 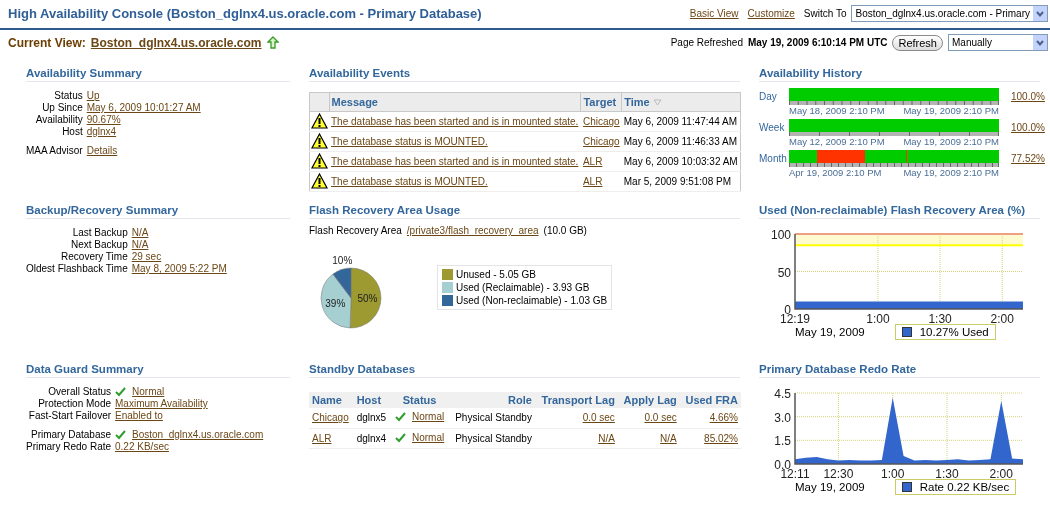 I want to click on field-value-link: Maximum Availability, so click(x=161, y=403).